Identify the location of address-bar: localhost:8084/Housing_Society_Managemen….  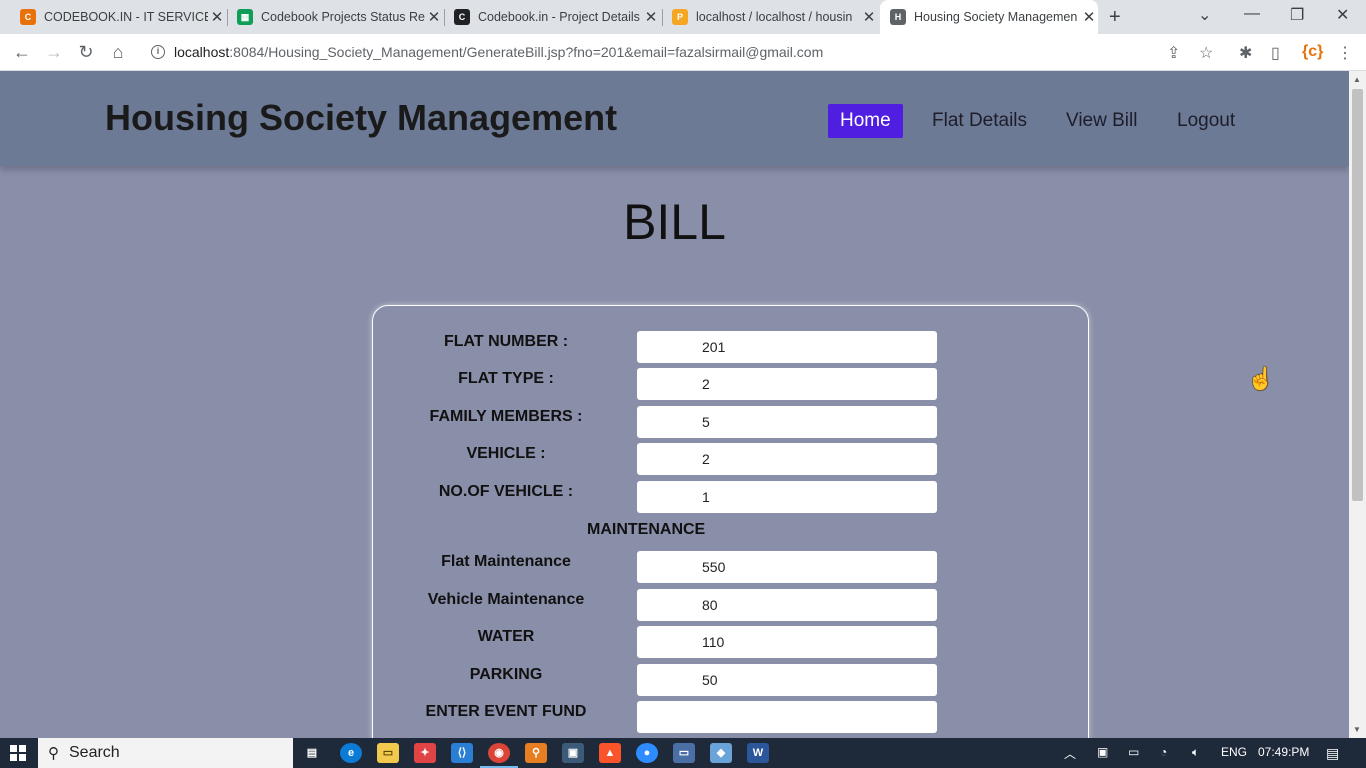
(498, 52).